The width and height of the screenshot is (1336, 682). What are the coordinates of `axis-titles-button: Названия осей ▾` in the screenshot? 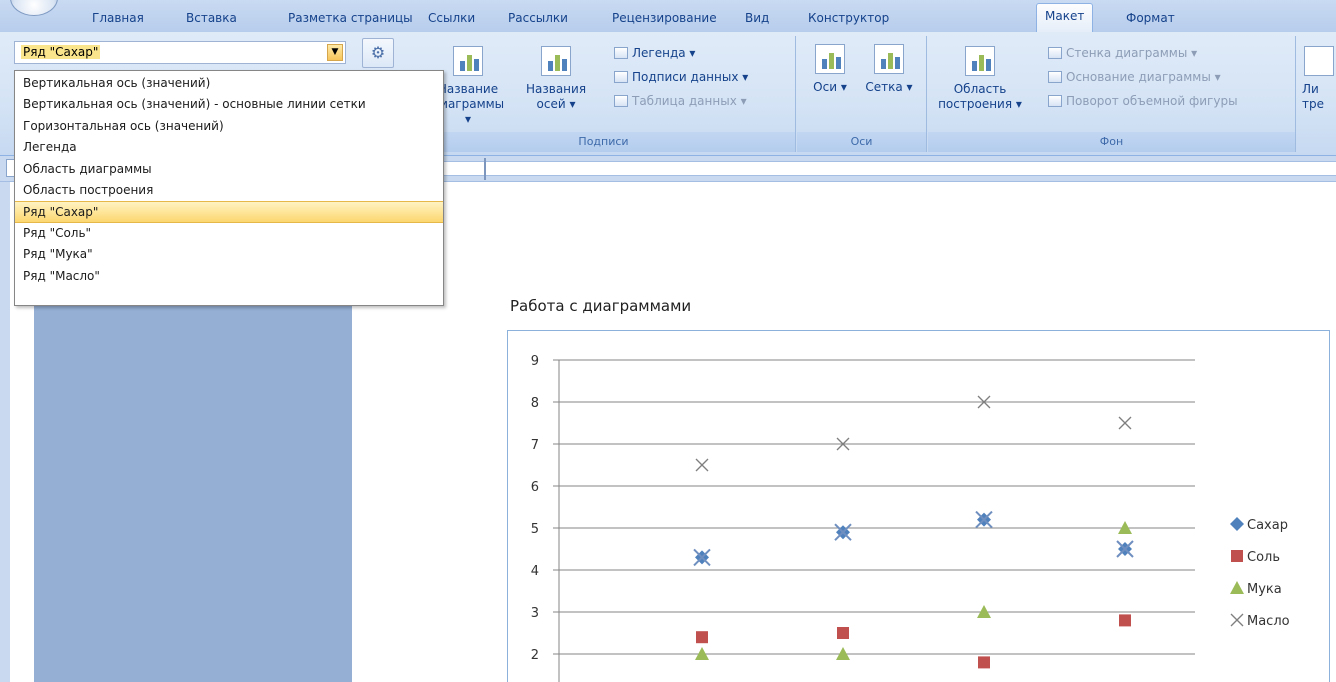 It's located at (556, 79).